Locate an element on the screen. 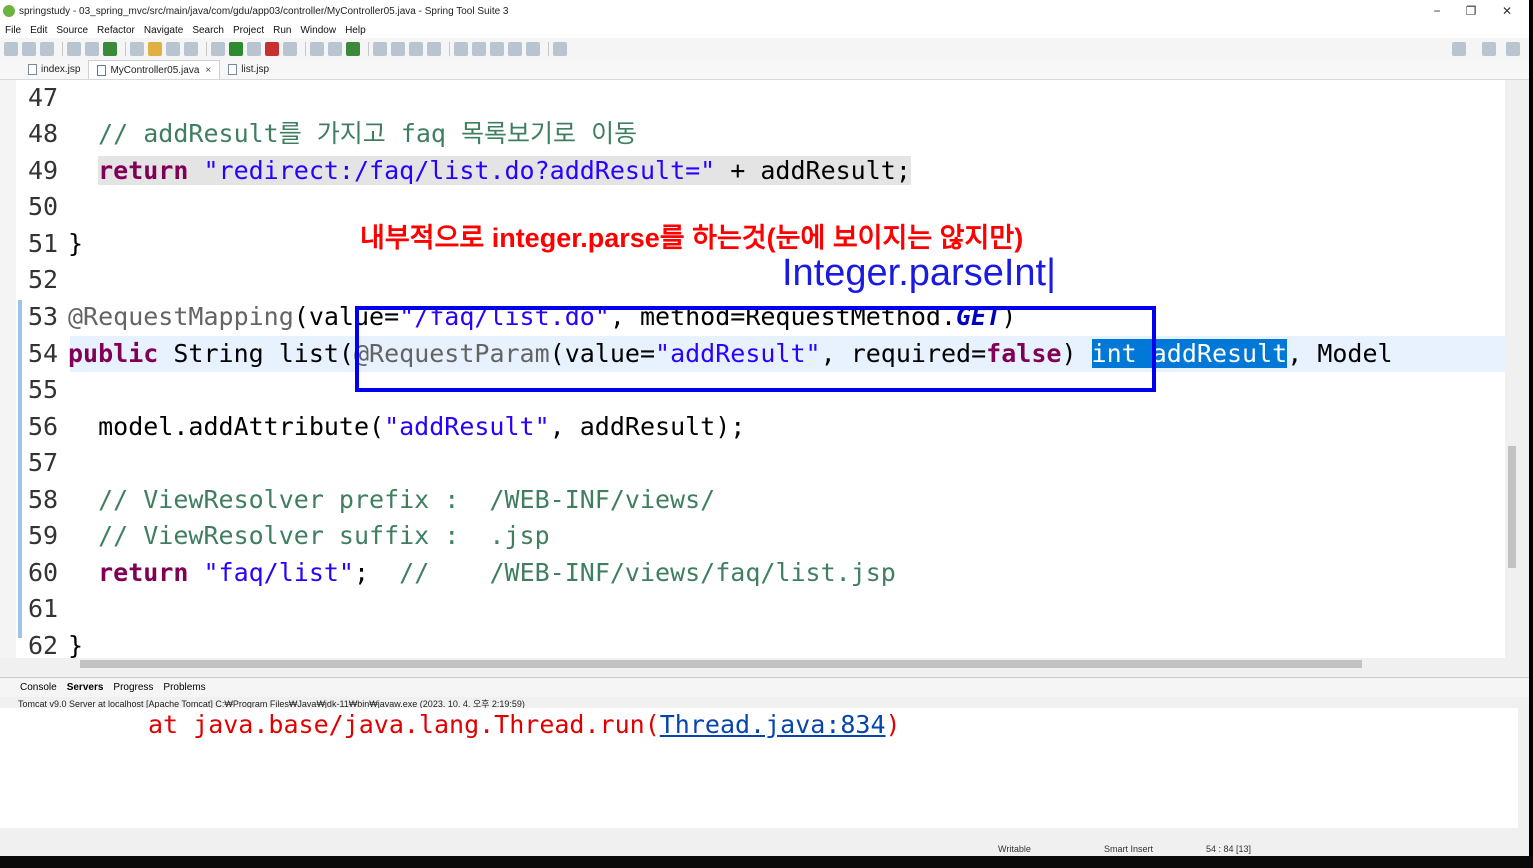 The image size is (1533, 868). server-icon is located at coordinates (110, 49).